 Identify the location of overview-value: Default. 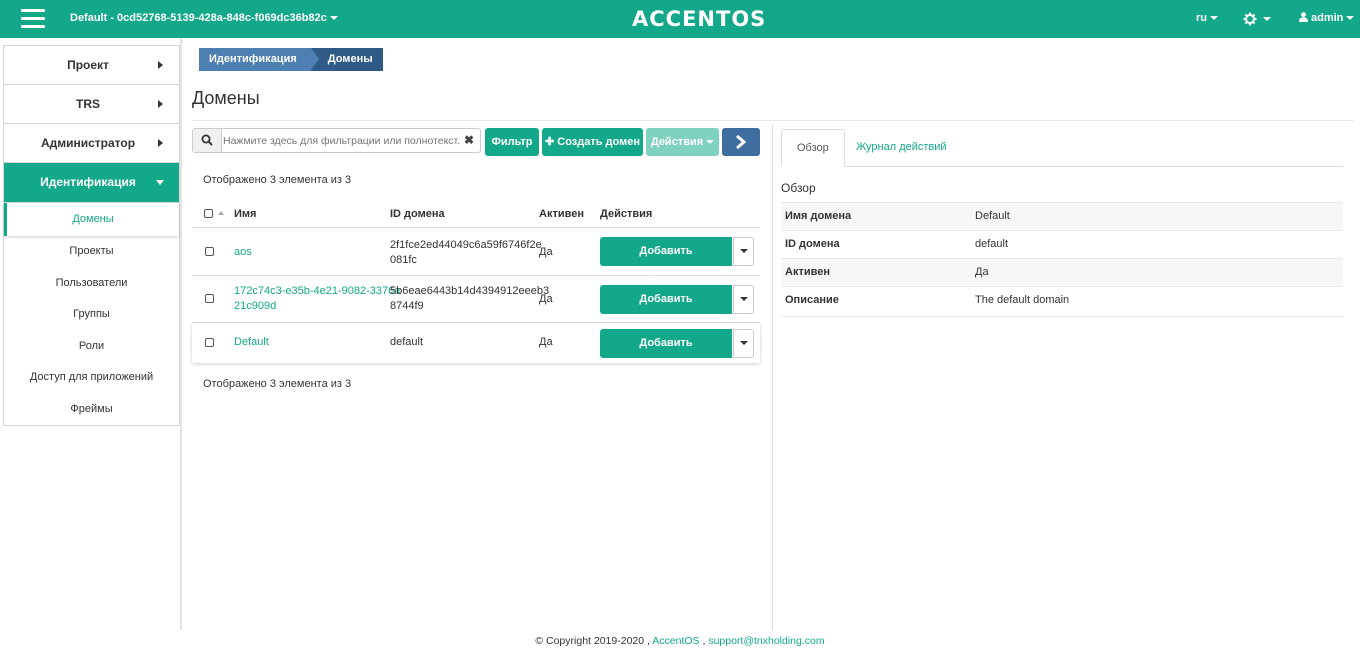
(992, 216).